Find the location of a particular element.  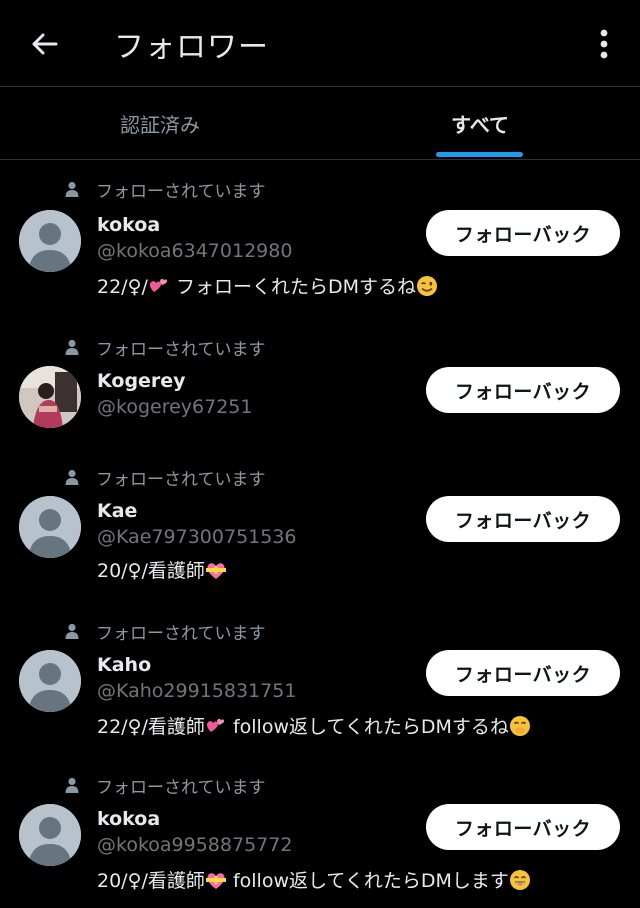

display-name: Kae is located at coordinates (117, 511).